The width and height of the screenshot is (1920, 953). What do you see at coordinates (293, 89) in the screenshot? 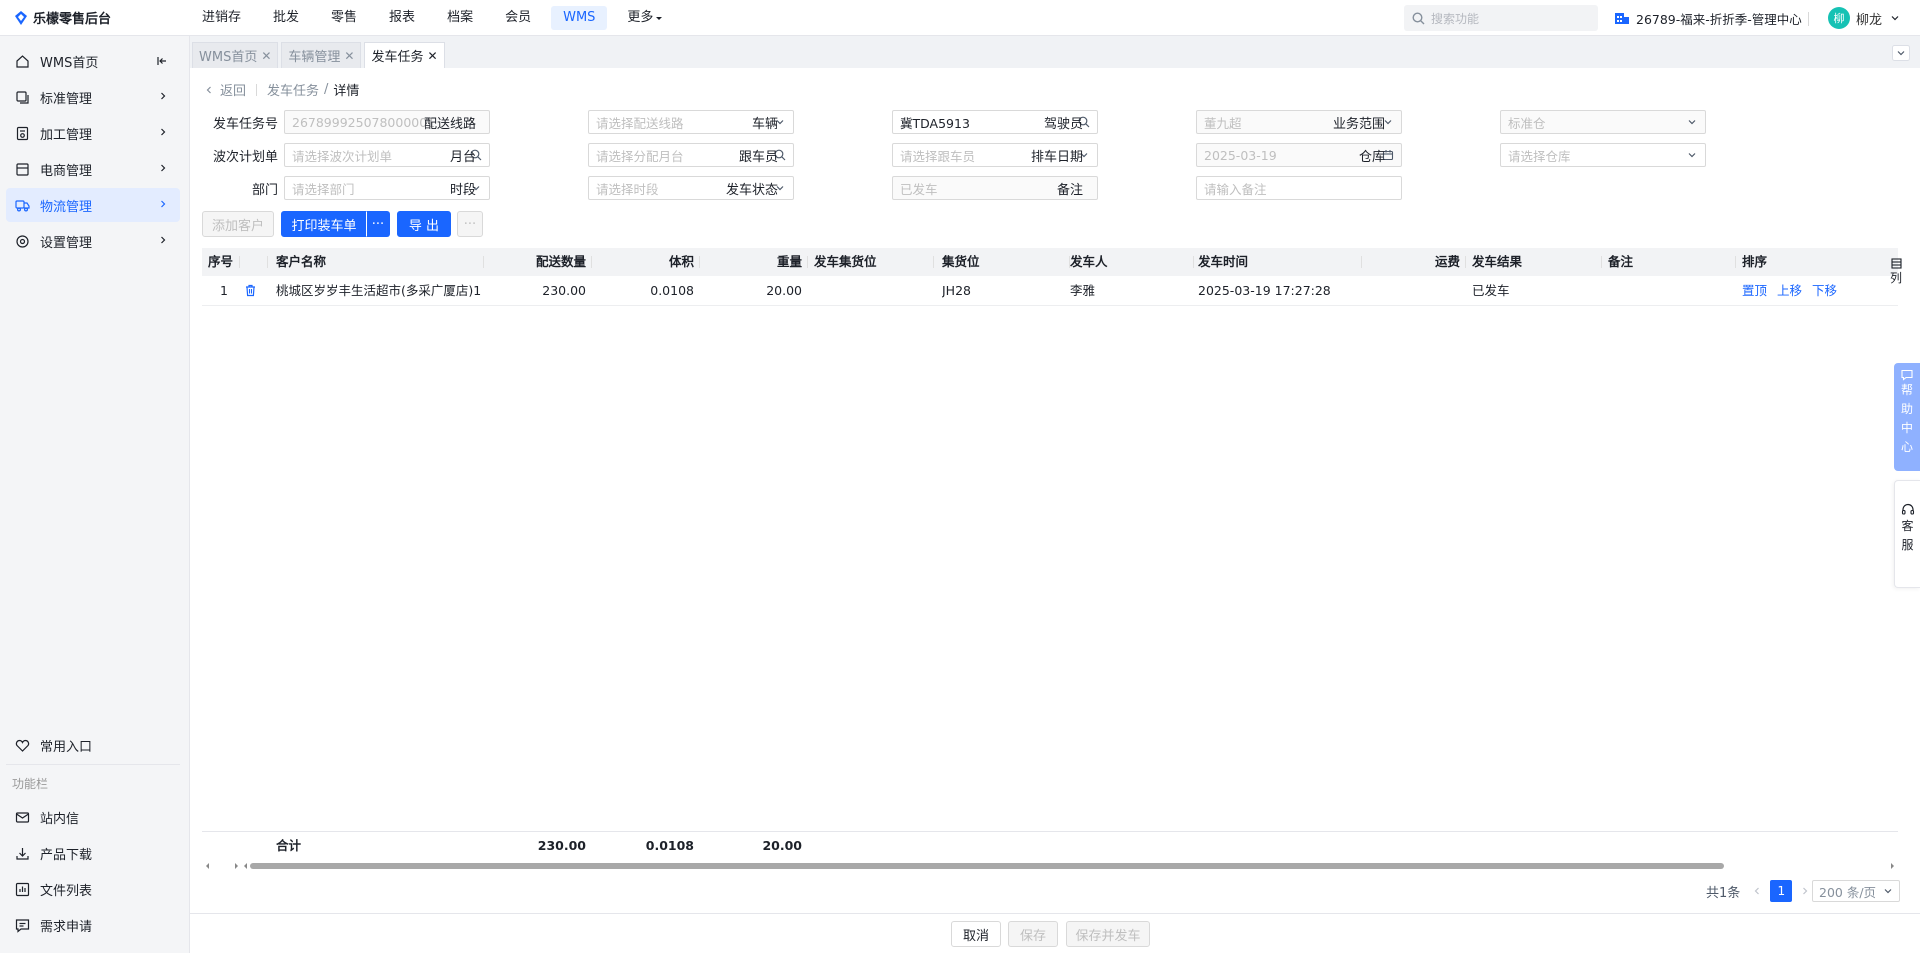
I see `breadcrumb-parent: 发车任务` at bounding box center [293, 89].